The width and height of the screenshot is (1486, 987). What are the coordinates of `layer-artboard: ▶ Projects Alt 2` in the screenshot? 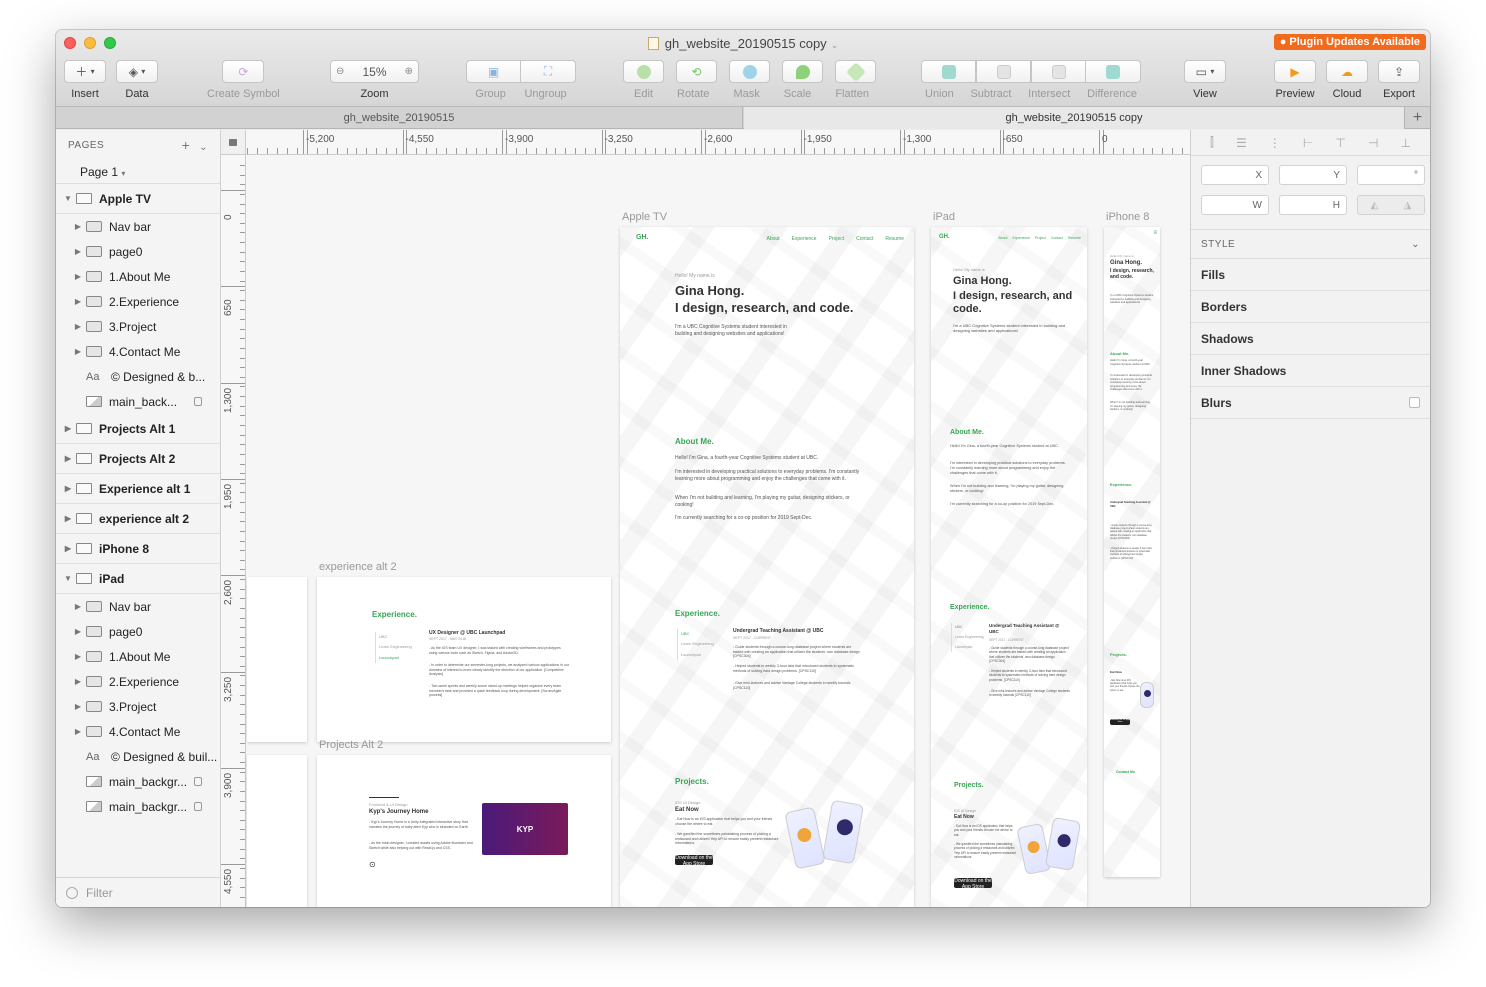 It's located at (138, 459).